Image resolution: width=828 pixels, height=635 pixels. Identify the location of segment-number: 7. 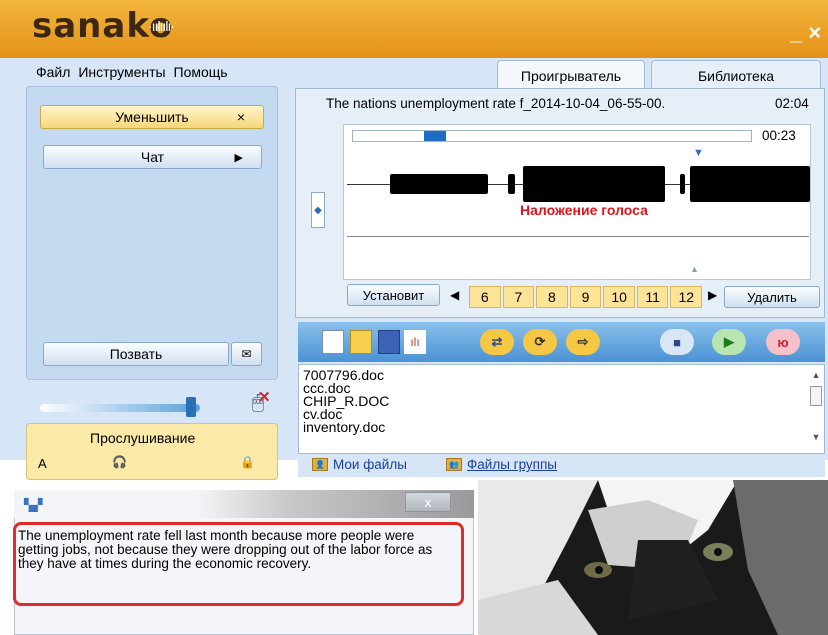
(518, 297).